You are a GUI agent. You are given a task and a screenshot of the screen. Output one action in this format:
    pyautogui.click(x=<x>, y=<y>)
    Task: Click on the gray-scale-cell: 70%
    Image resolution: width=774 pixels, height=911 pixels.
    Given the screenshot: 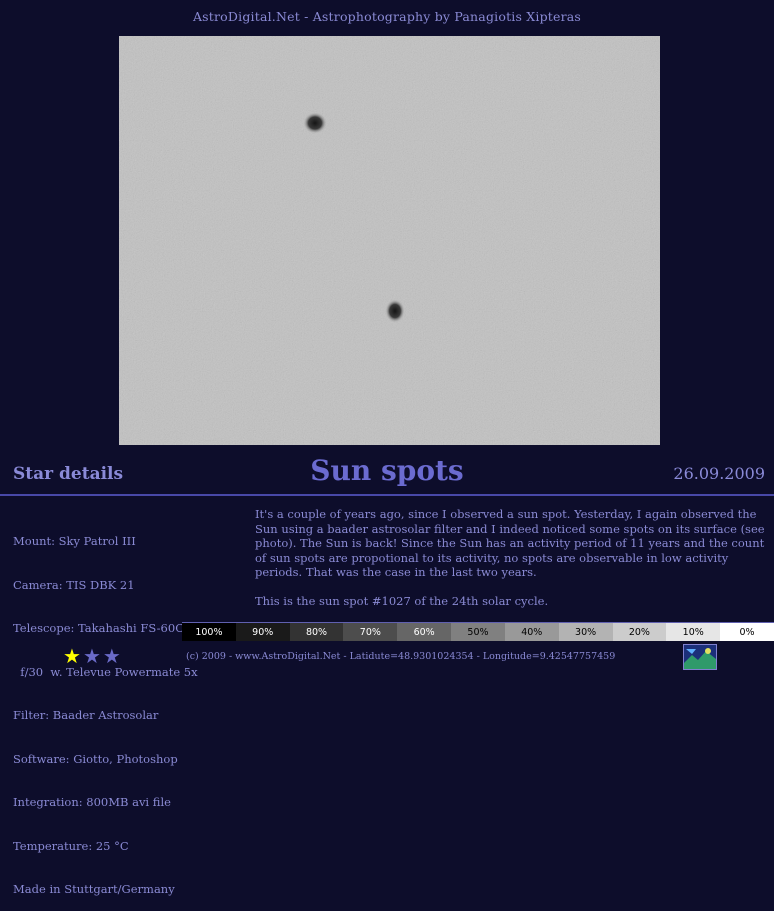 What is the action you would take?
    pyautogui.click(x=370, y=632)
    